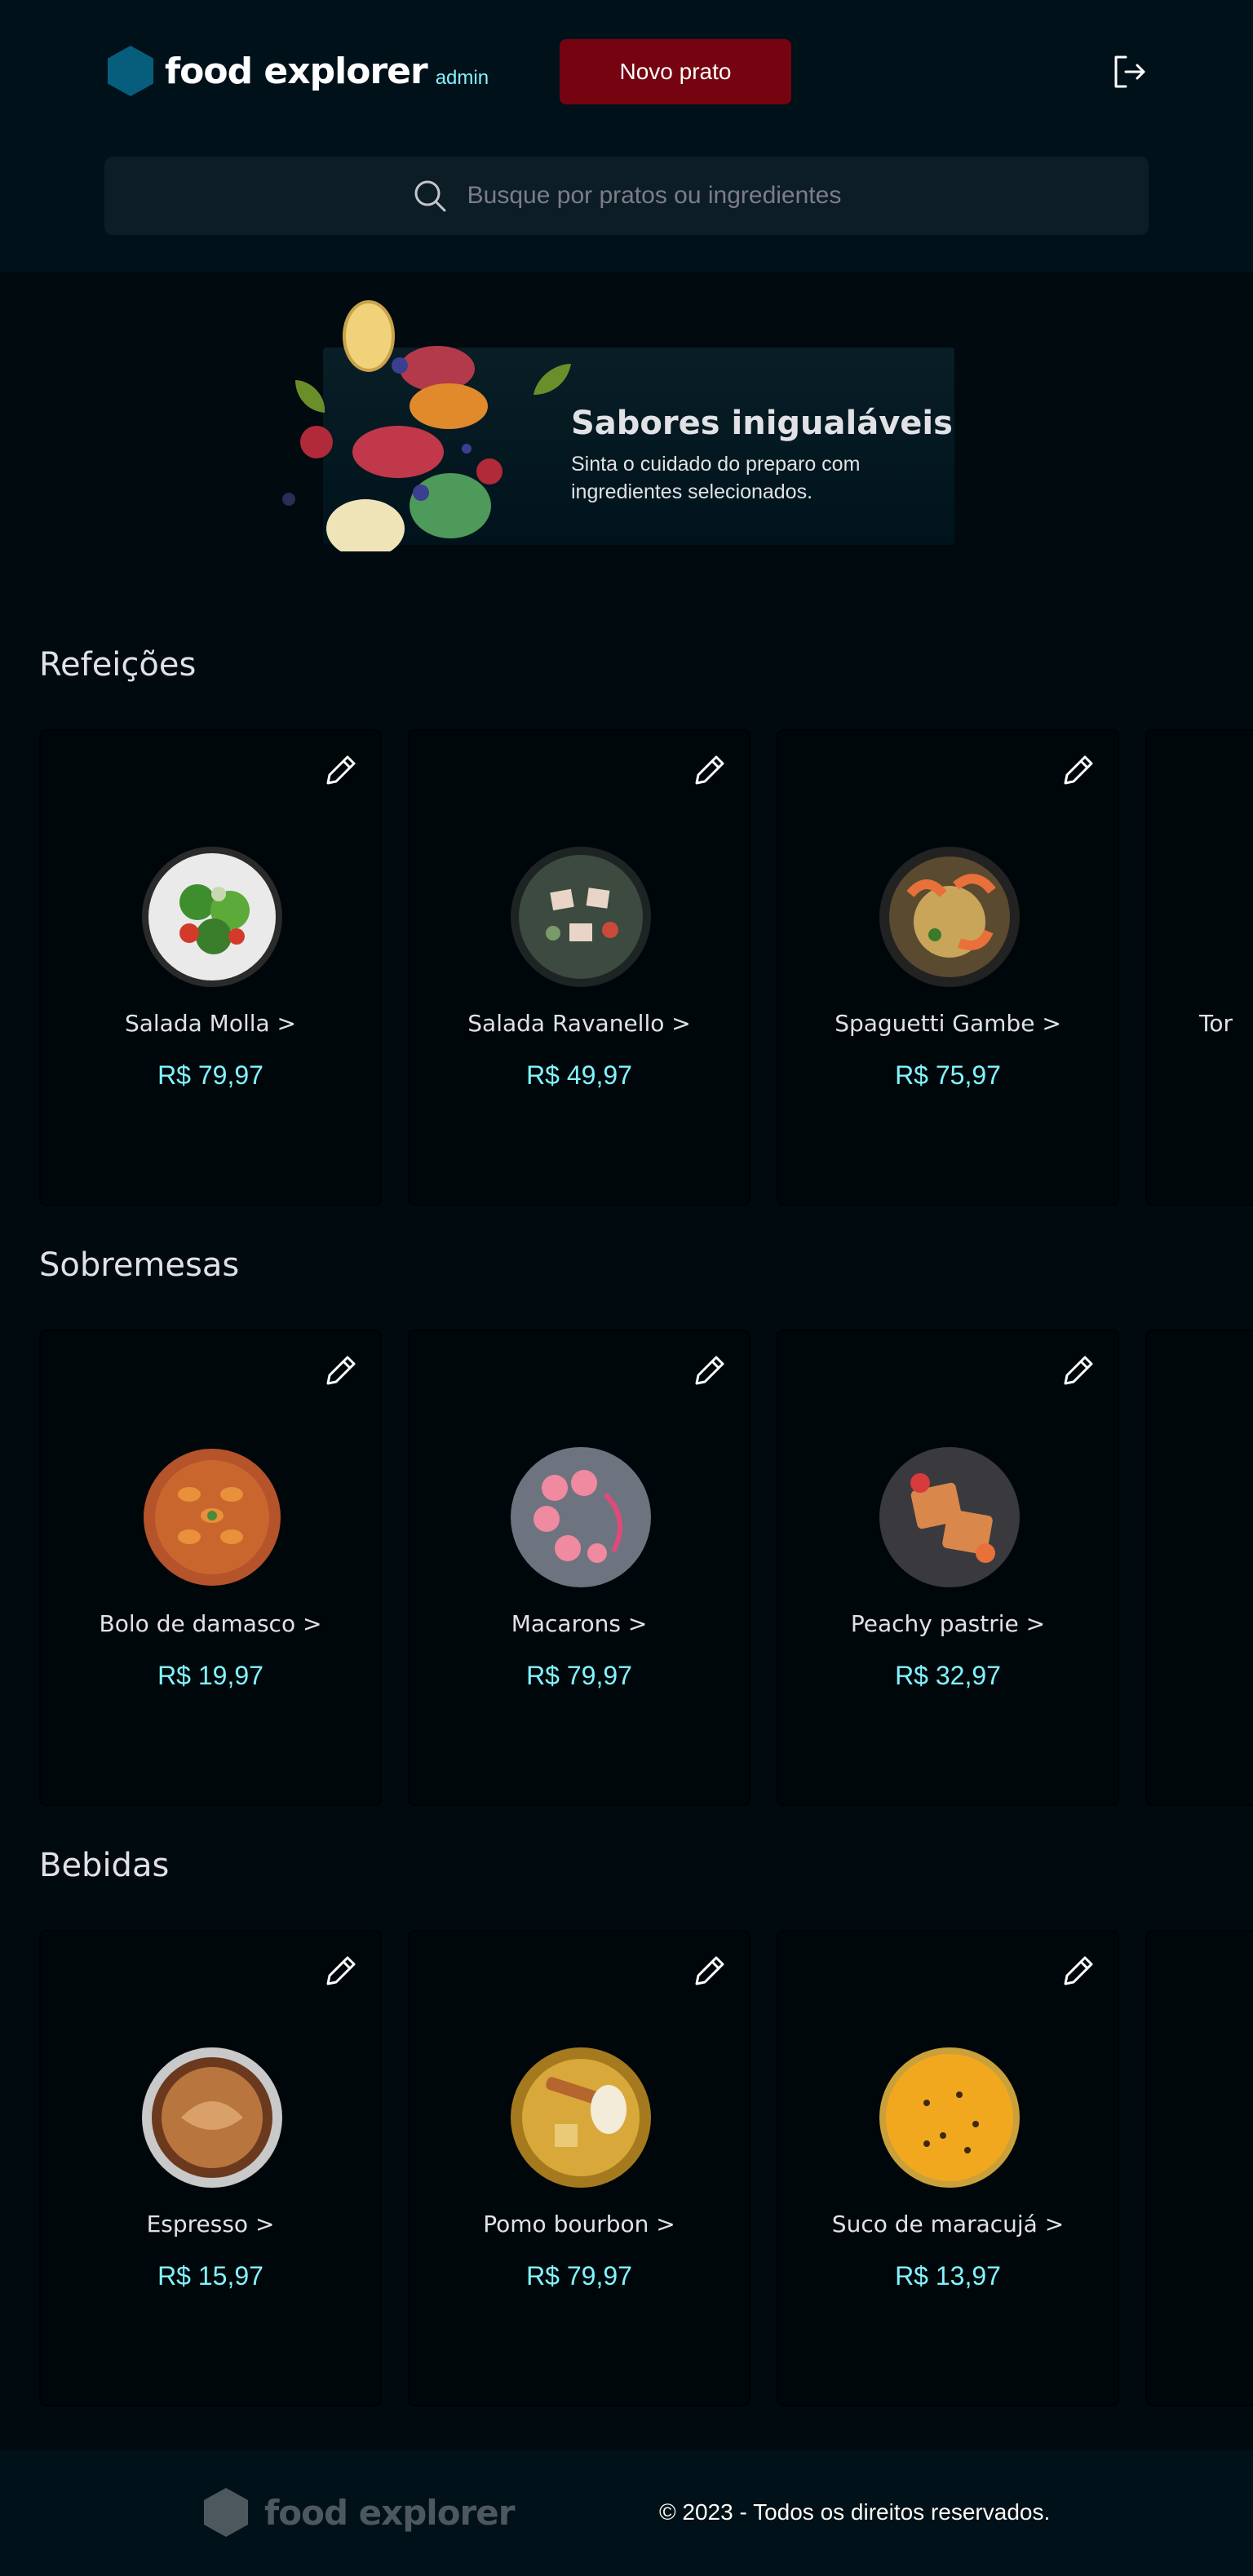  I want to click on banner-title: Sabores inigualáveis, so click(762, 423).